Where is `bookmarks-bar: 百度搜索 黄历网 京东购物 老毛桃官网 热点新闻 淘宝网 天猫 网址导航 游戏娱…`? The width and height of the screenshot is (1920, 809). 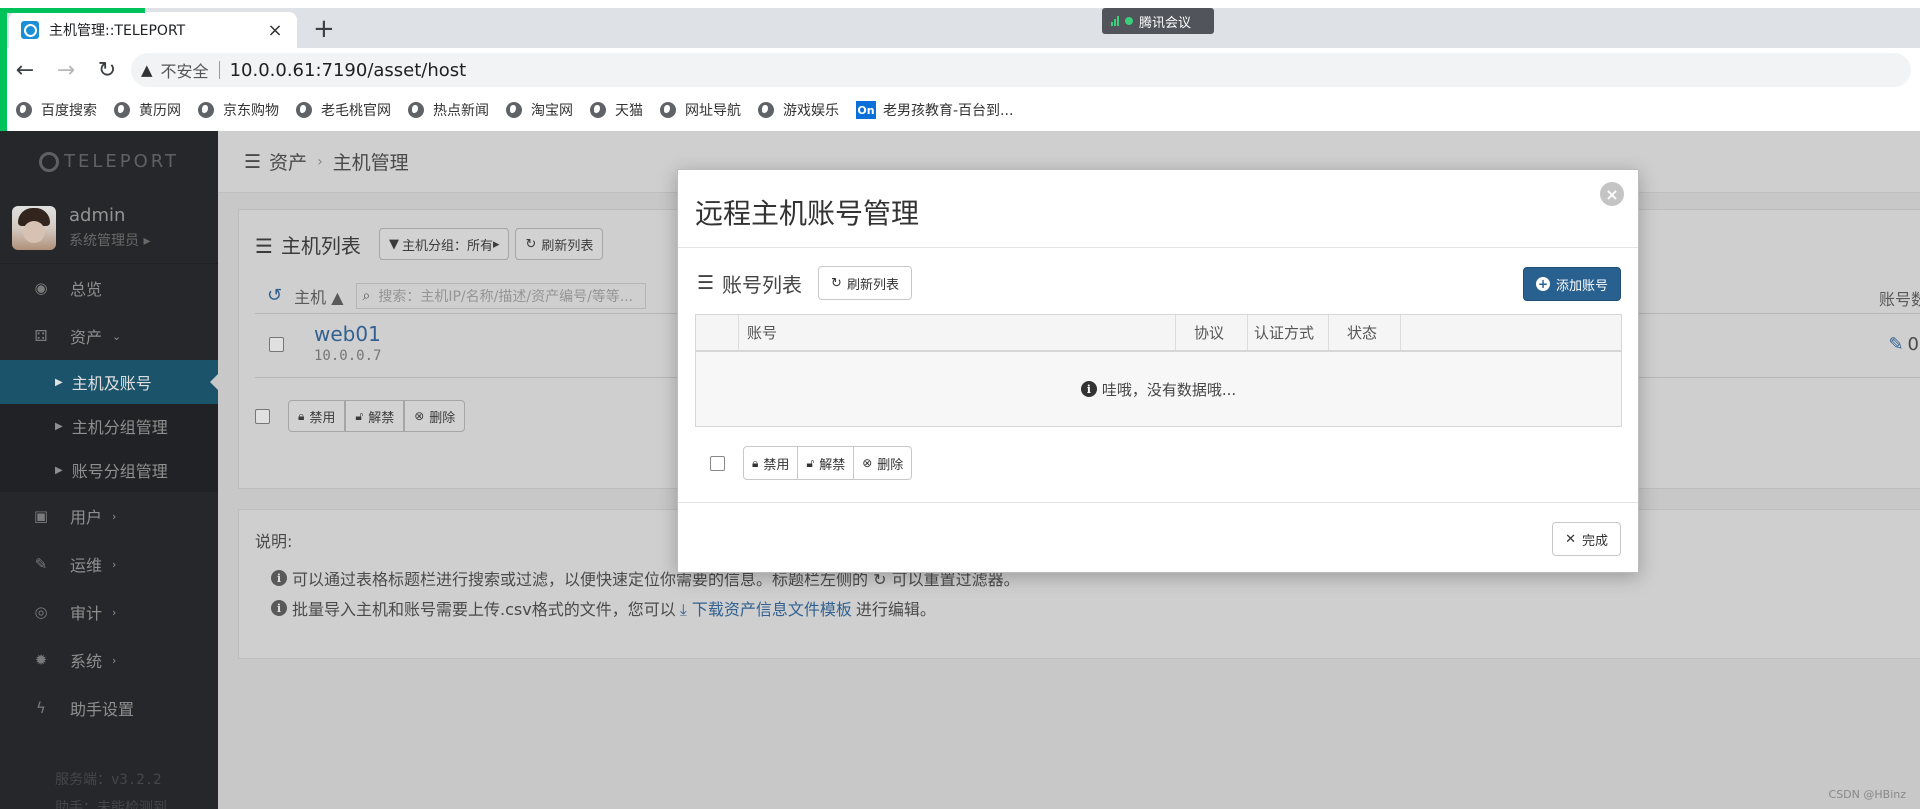
bookmarks-bar: 百度搜索 黄历网 京东购物 老毛桃官网 热点新闻 淘宝网 天猫 网址导航 游戏娱… is located at coordinates (960, 110).